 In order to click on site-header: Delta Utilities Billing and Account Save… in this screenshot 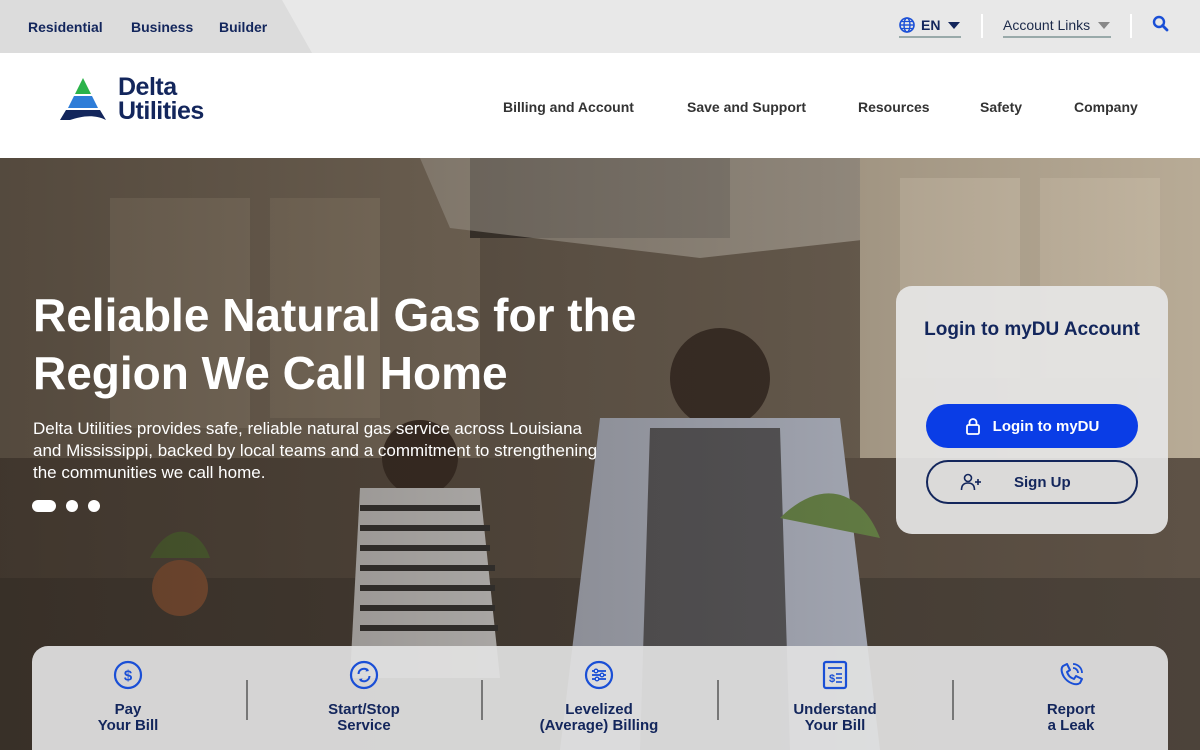, I will do `click(600, 105)`.